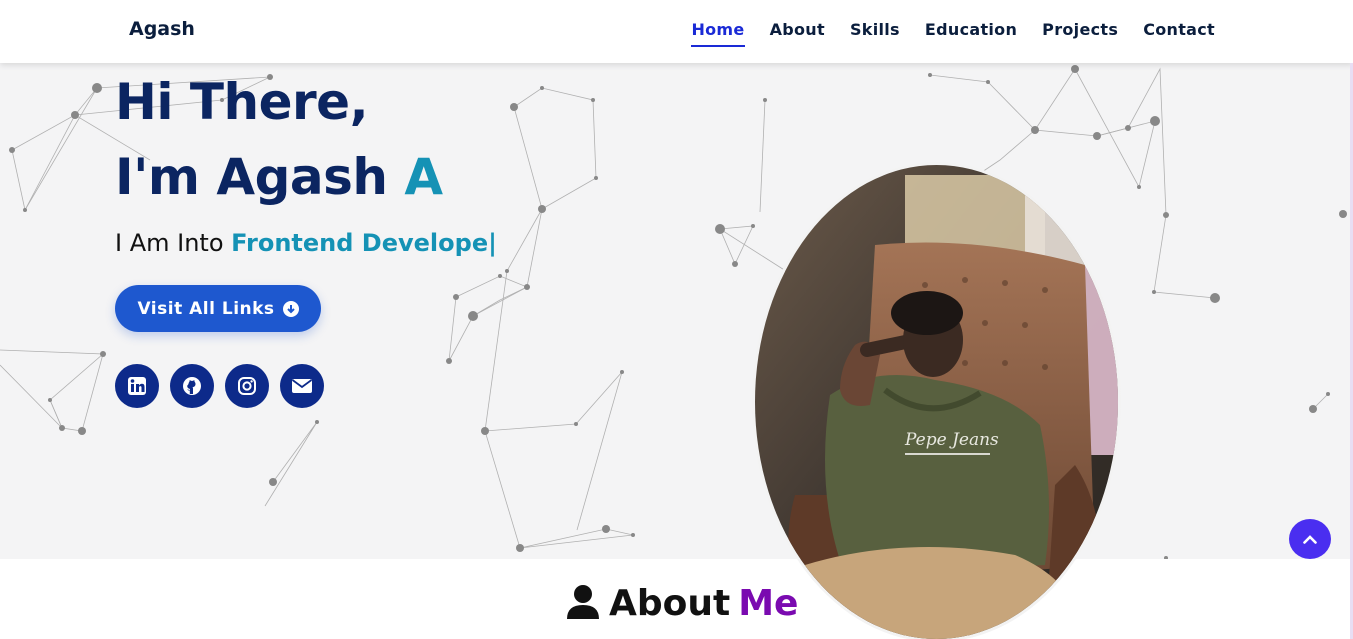 This screenshot has height=639, width=1353. What do you see at coordinates (290, 308) in the screenshot?
I see `arrow-circle-down-icon` at bounding box center [290, 308].